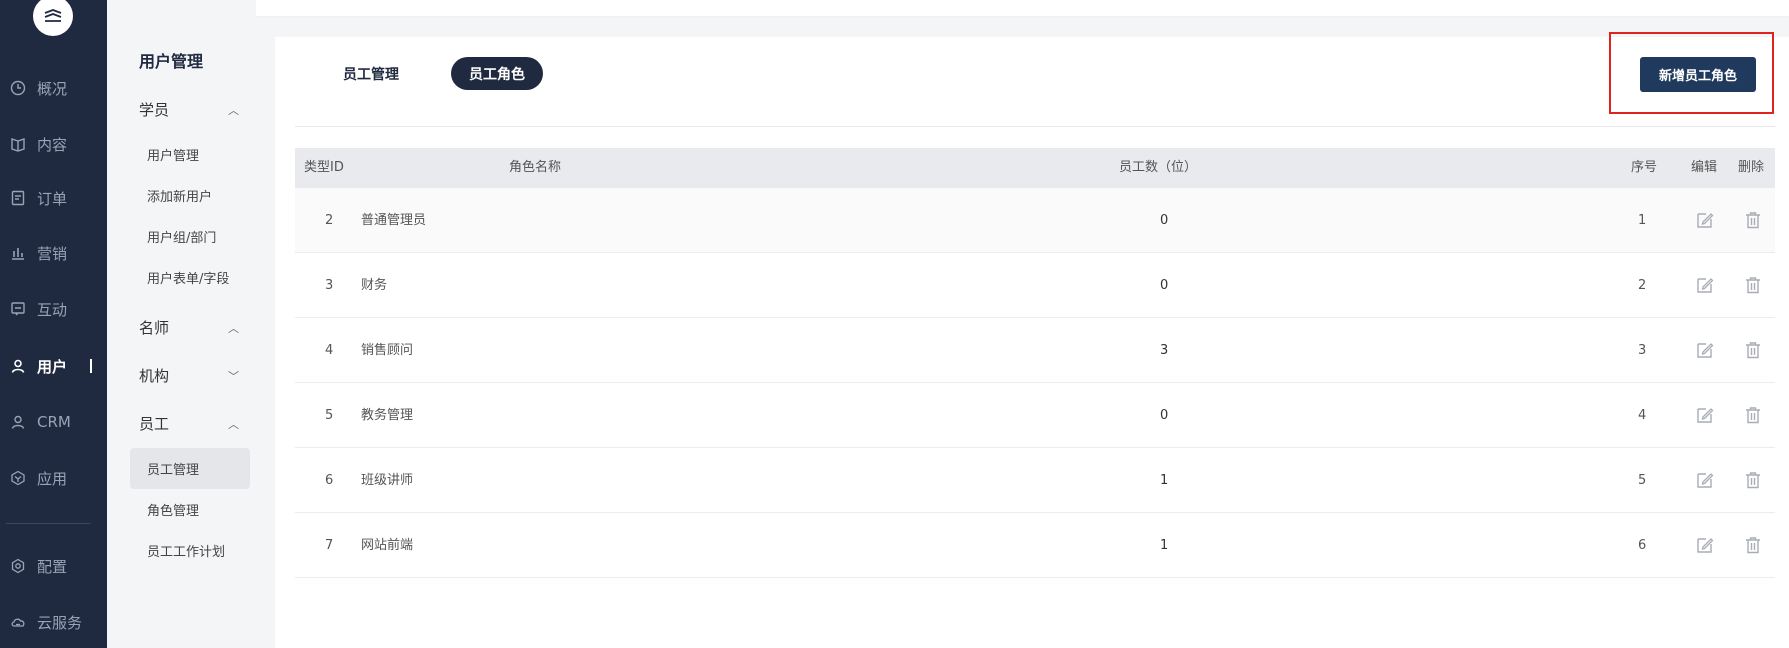  I want to click on sidebar-item-apps: 应用, so click(53, 478).